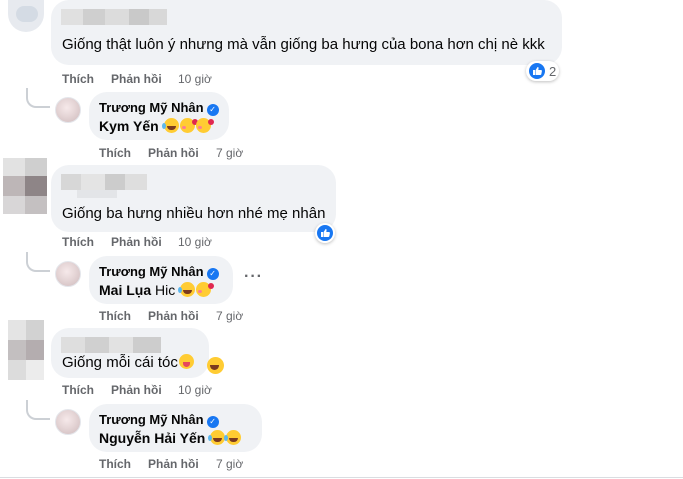  Describe the element at coordinates (152, 438) in the screenshot. I see `tagged-user: Nguyễn Hải Yến` at that location.